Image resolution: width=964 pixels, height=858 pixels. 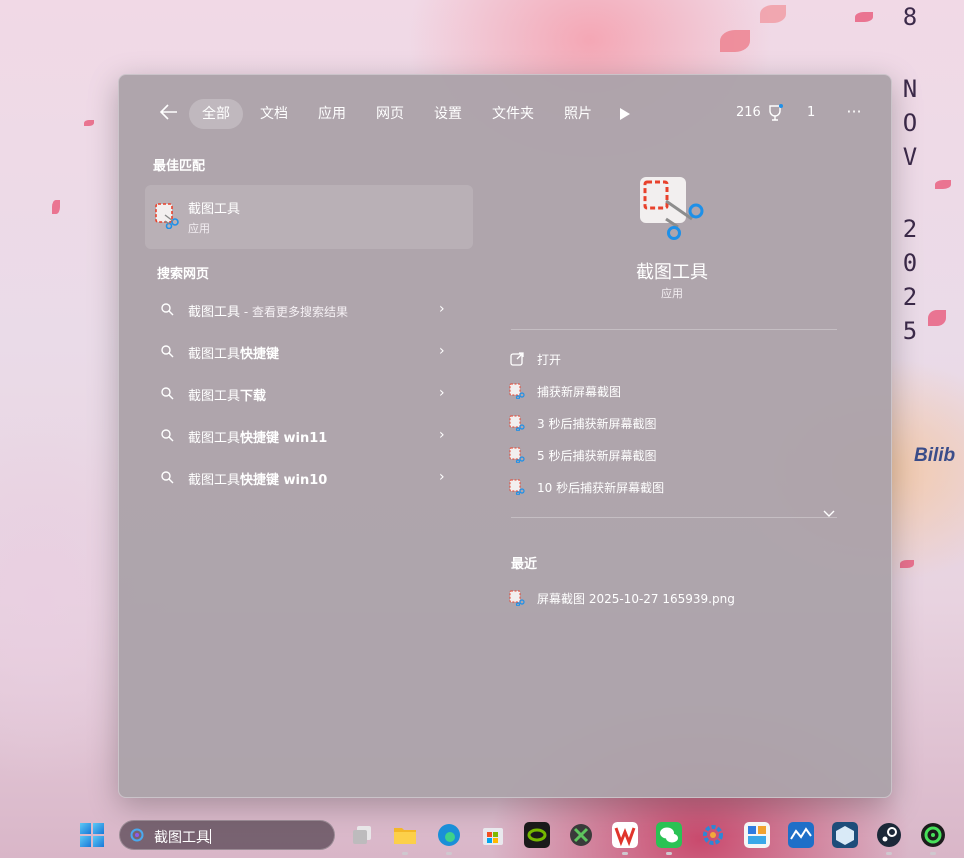 I want to click on task-view-icon, so click(x=362, y=835).